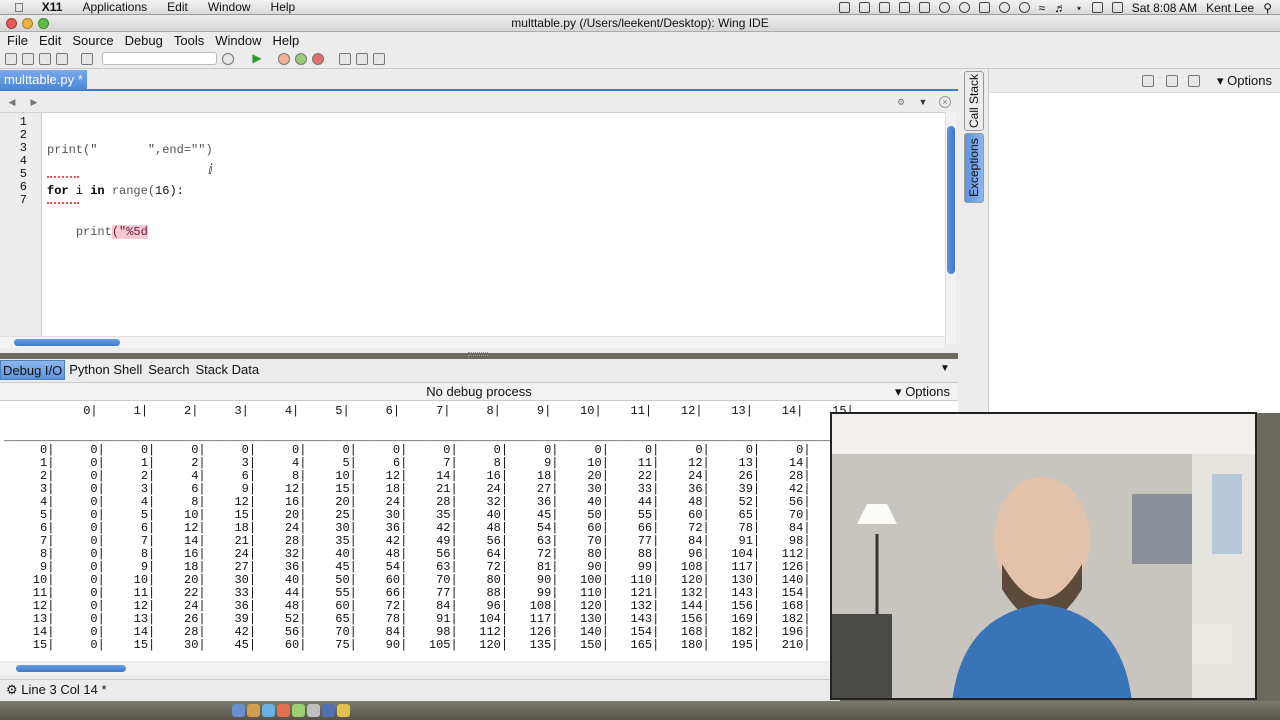 The width and height of the screenshot is (1280, 720). Describe the element at coordinates (52, 7) in the screenshot. I see `mac-menu-x11: X11` at that location.